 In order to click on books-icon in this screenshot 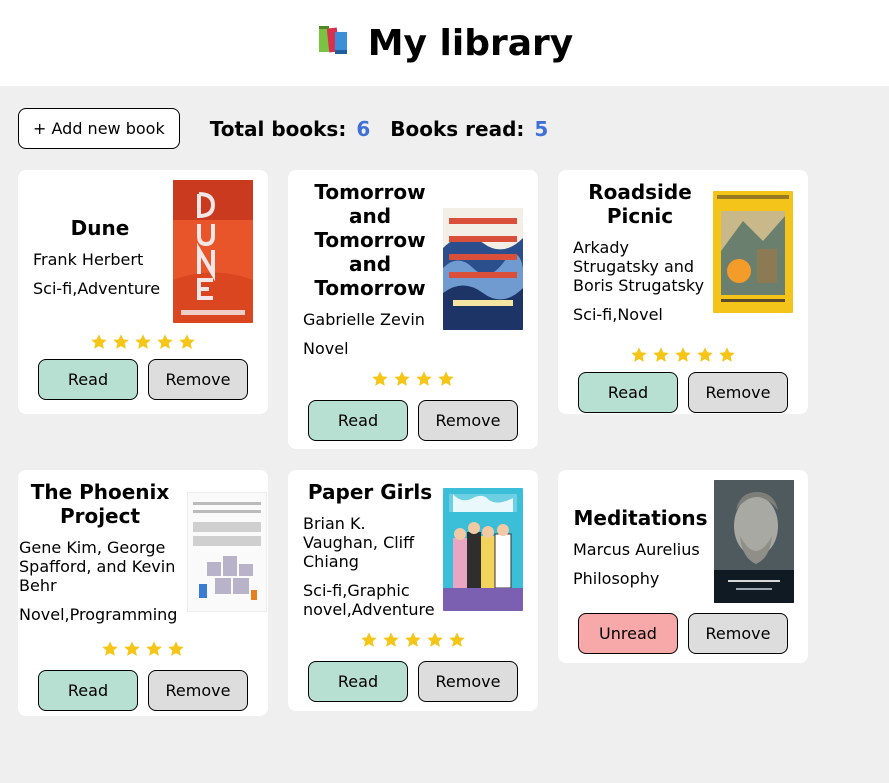, I will do `click(335, 43)`.